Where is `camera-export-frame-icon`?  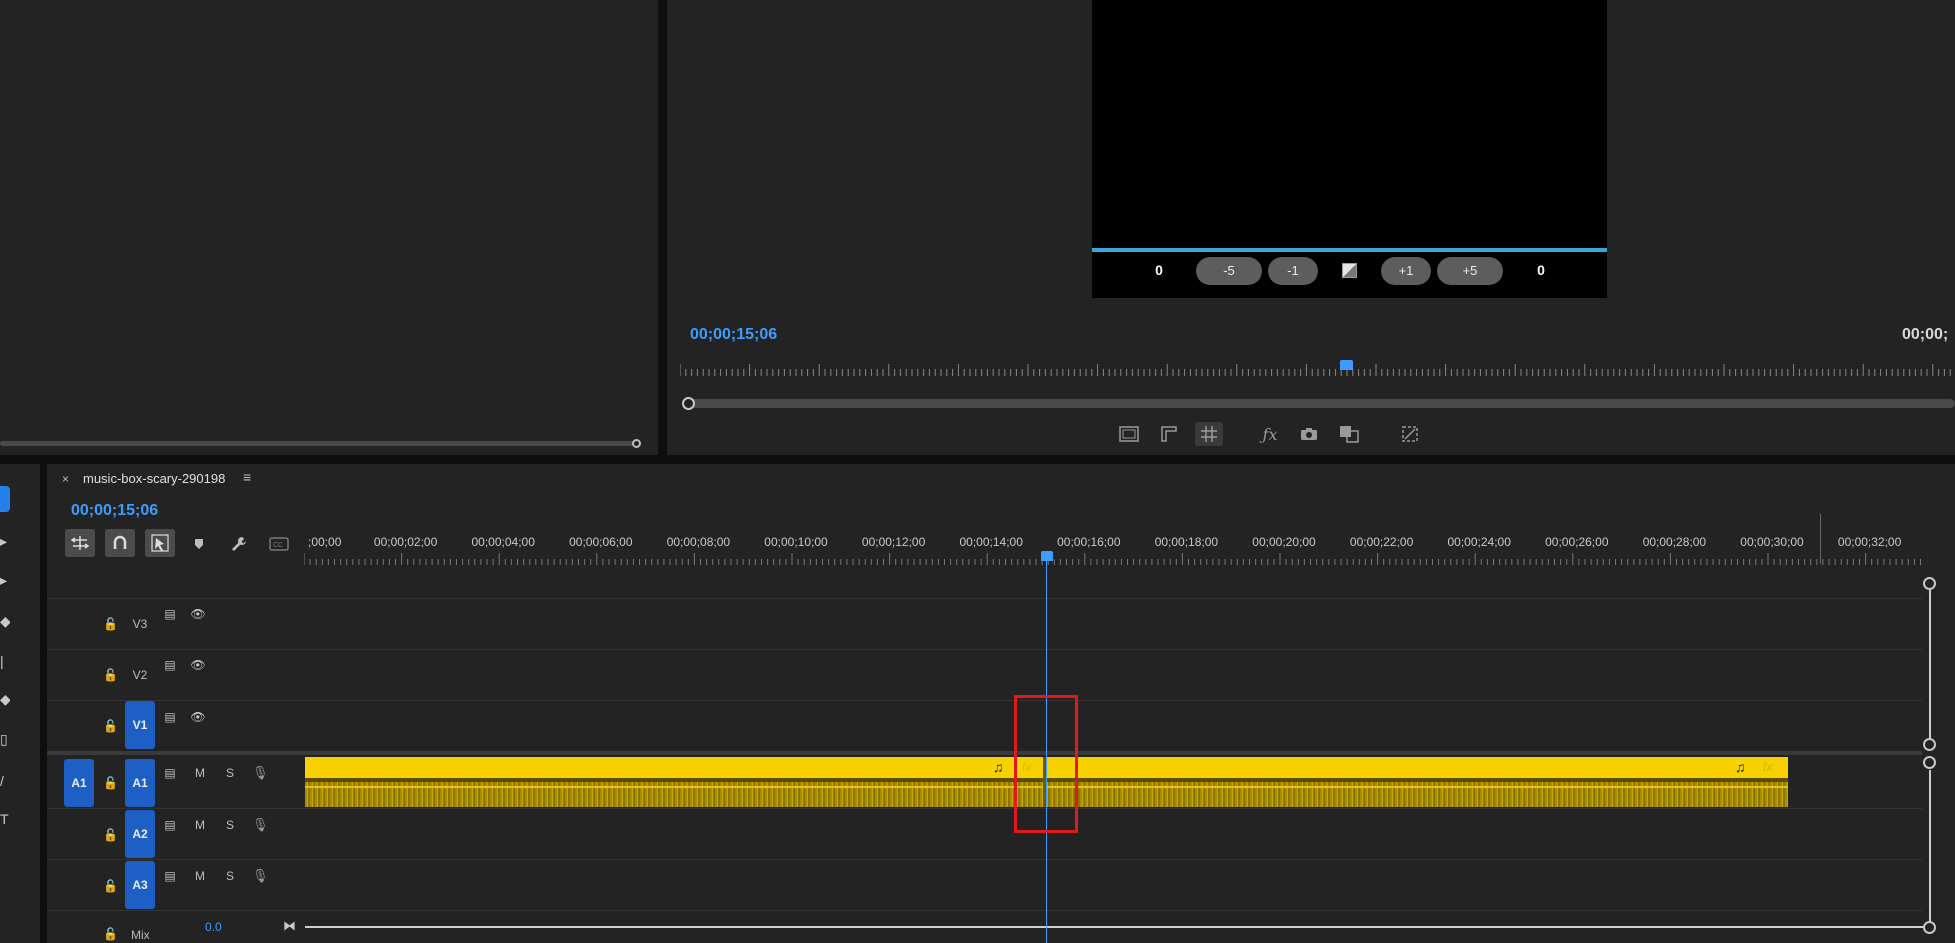 camera-export-frame-icon is located at coordinates (1309, 434).